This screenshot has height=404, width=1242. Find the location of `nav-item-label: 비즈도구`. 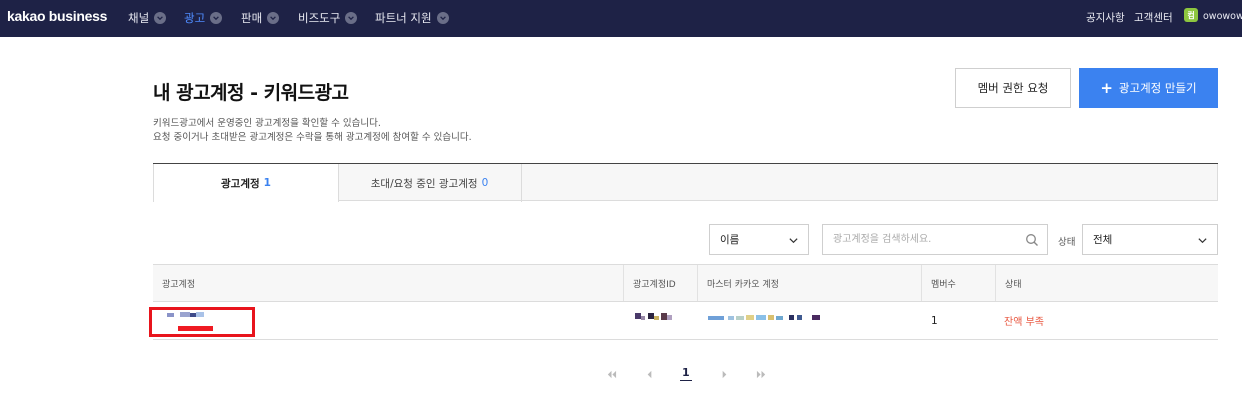

nav-item-label: 비즈도구 is located at coordinates (319, 18).